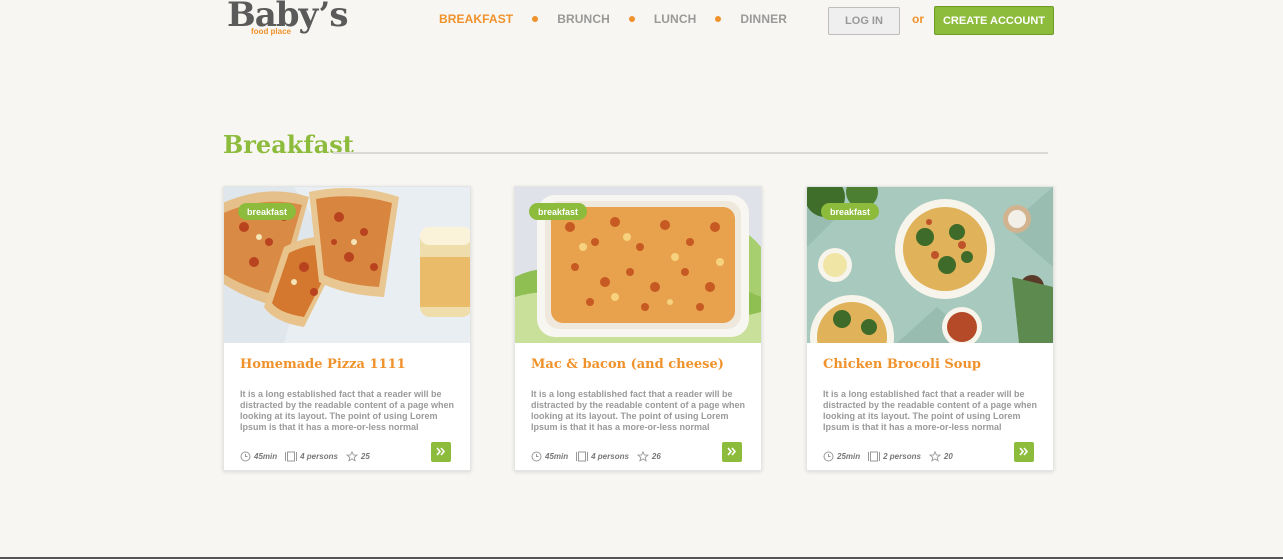 This screenshot has width=1283, height=559. I want to click on recipe-meta: 45min 4 persons 25, so click(309, 456).